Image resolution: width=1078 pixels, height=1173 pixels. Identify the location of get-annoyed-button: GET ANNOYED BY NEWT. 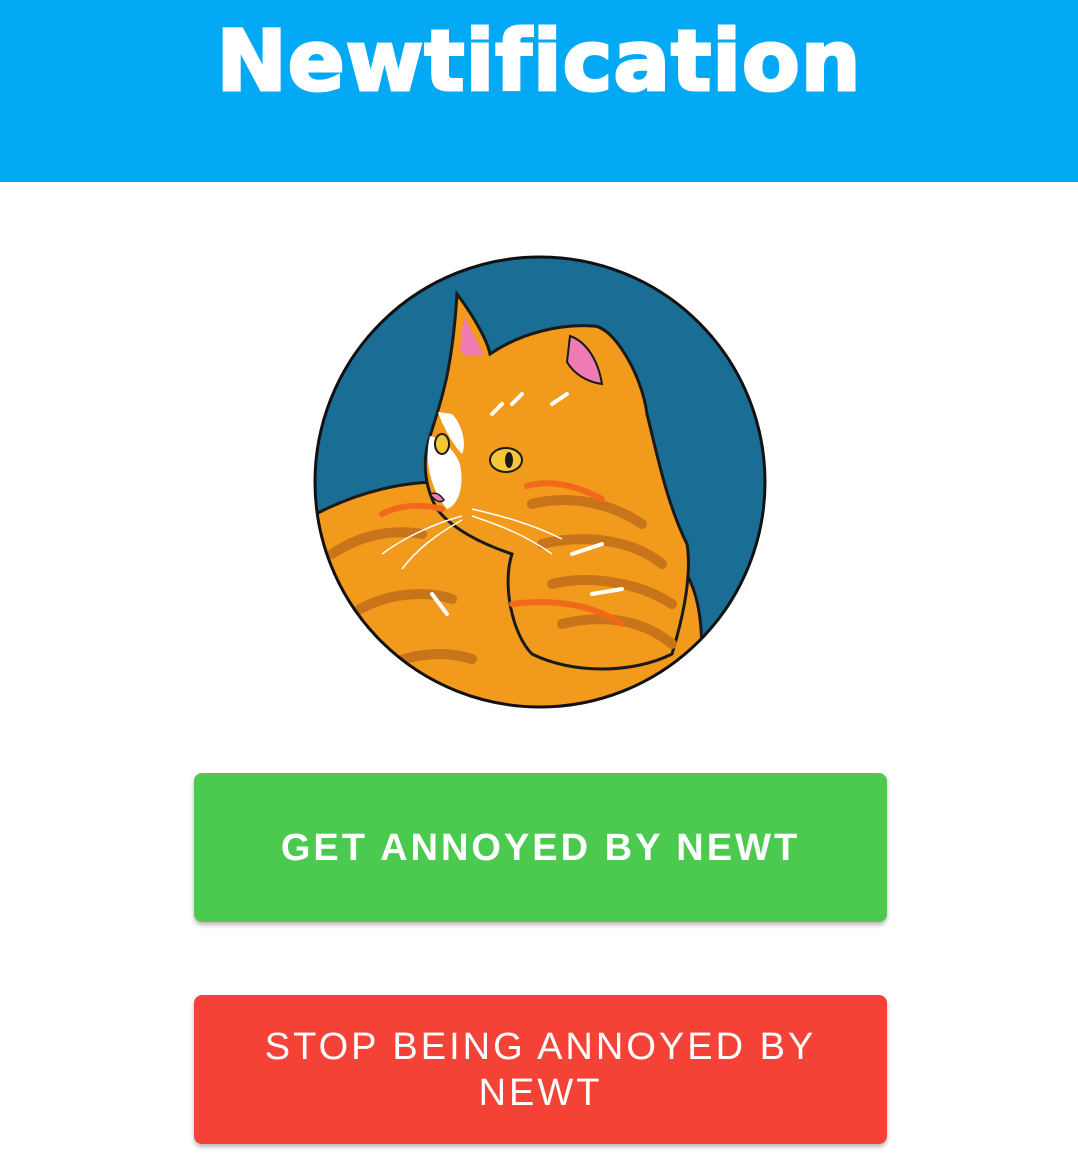
(540, 847).